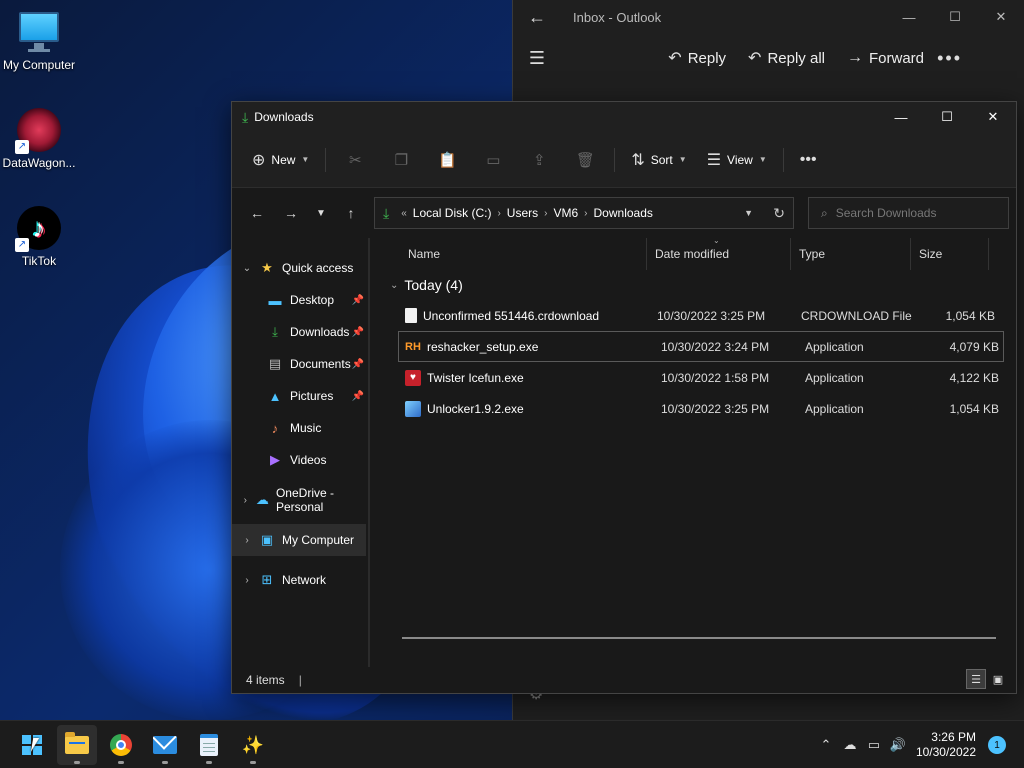  Describe the element at coordinates (615, 159) in the screenshot. I see `divider` at that location.